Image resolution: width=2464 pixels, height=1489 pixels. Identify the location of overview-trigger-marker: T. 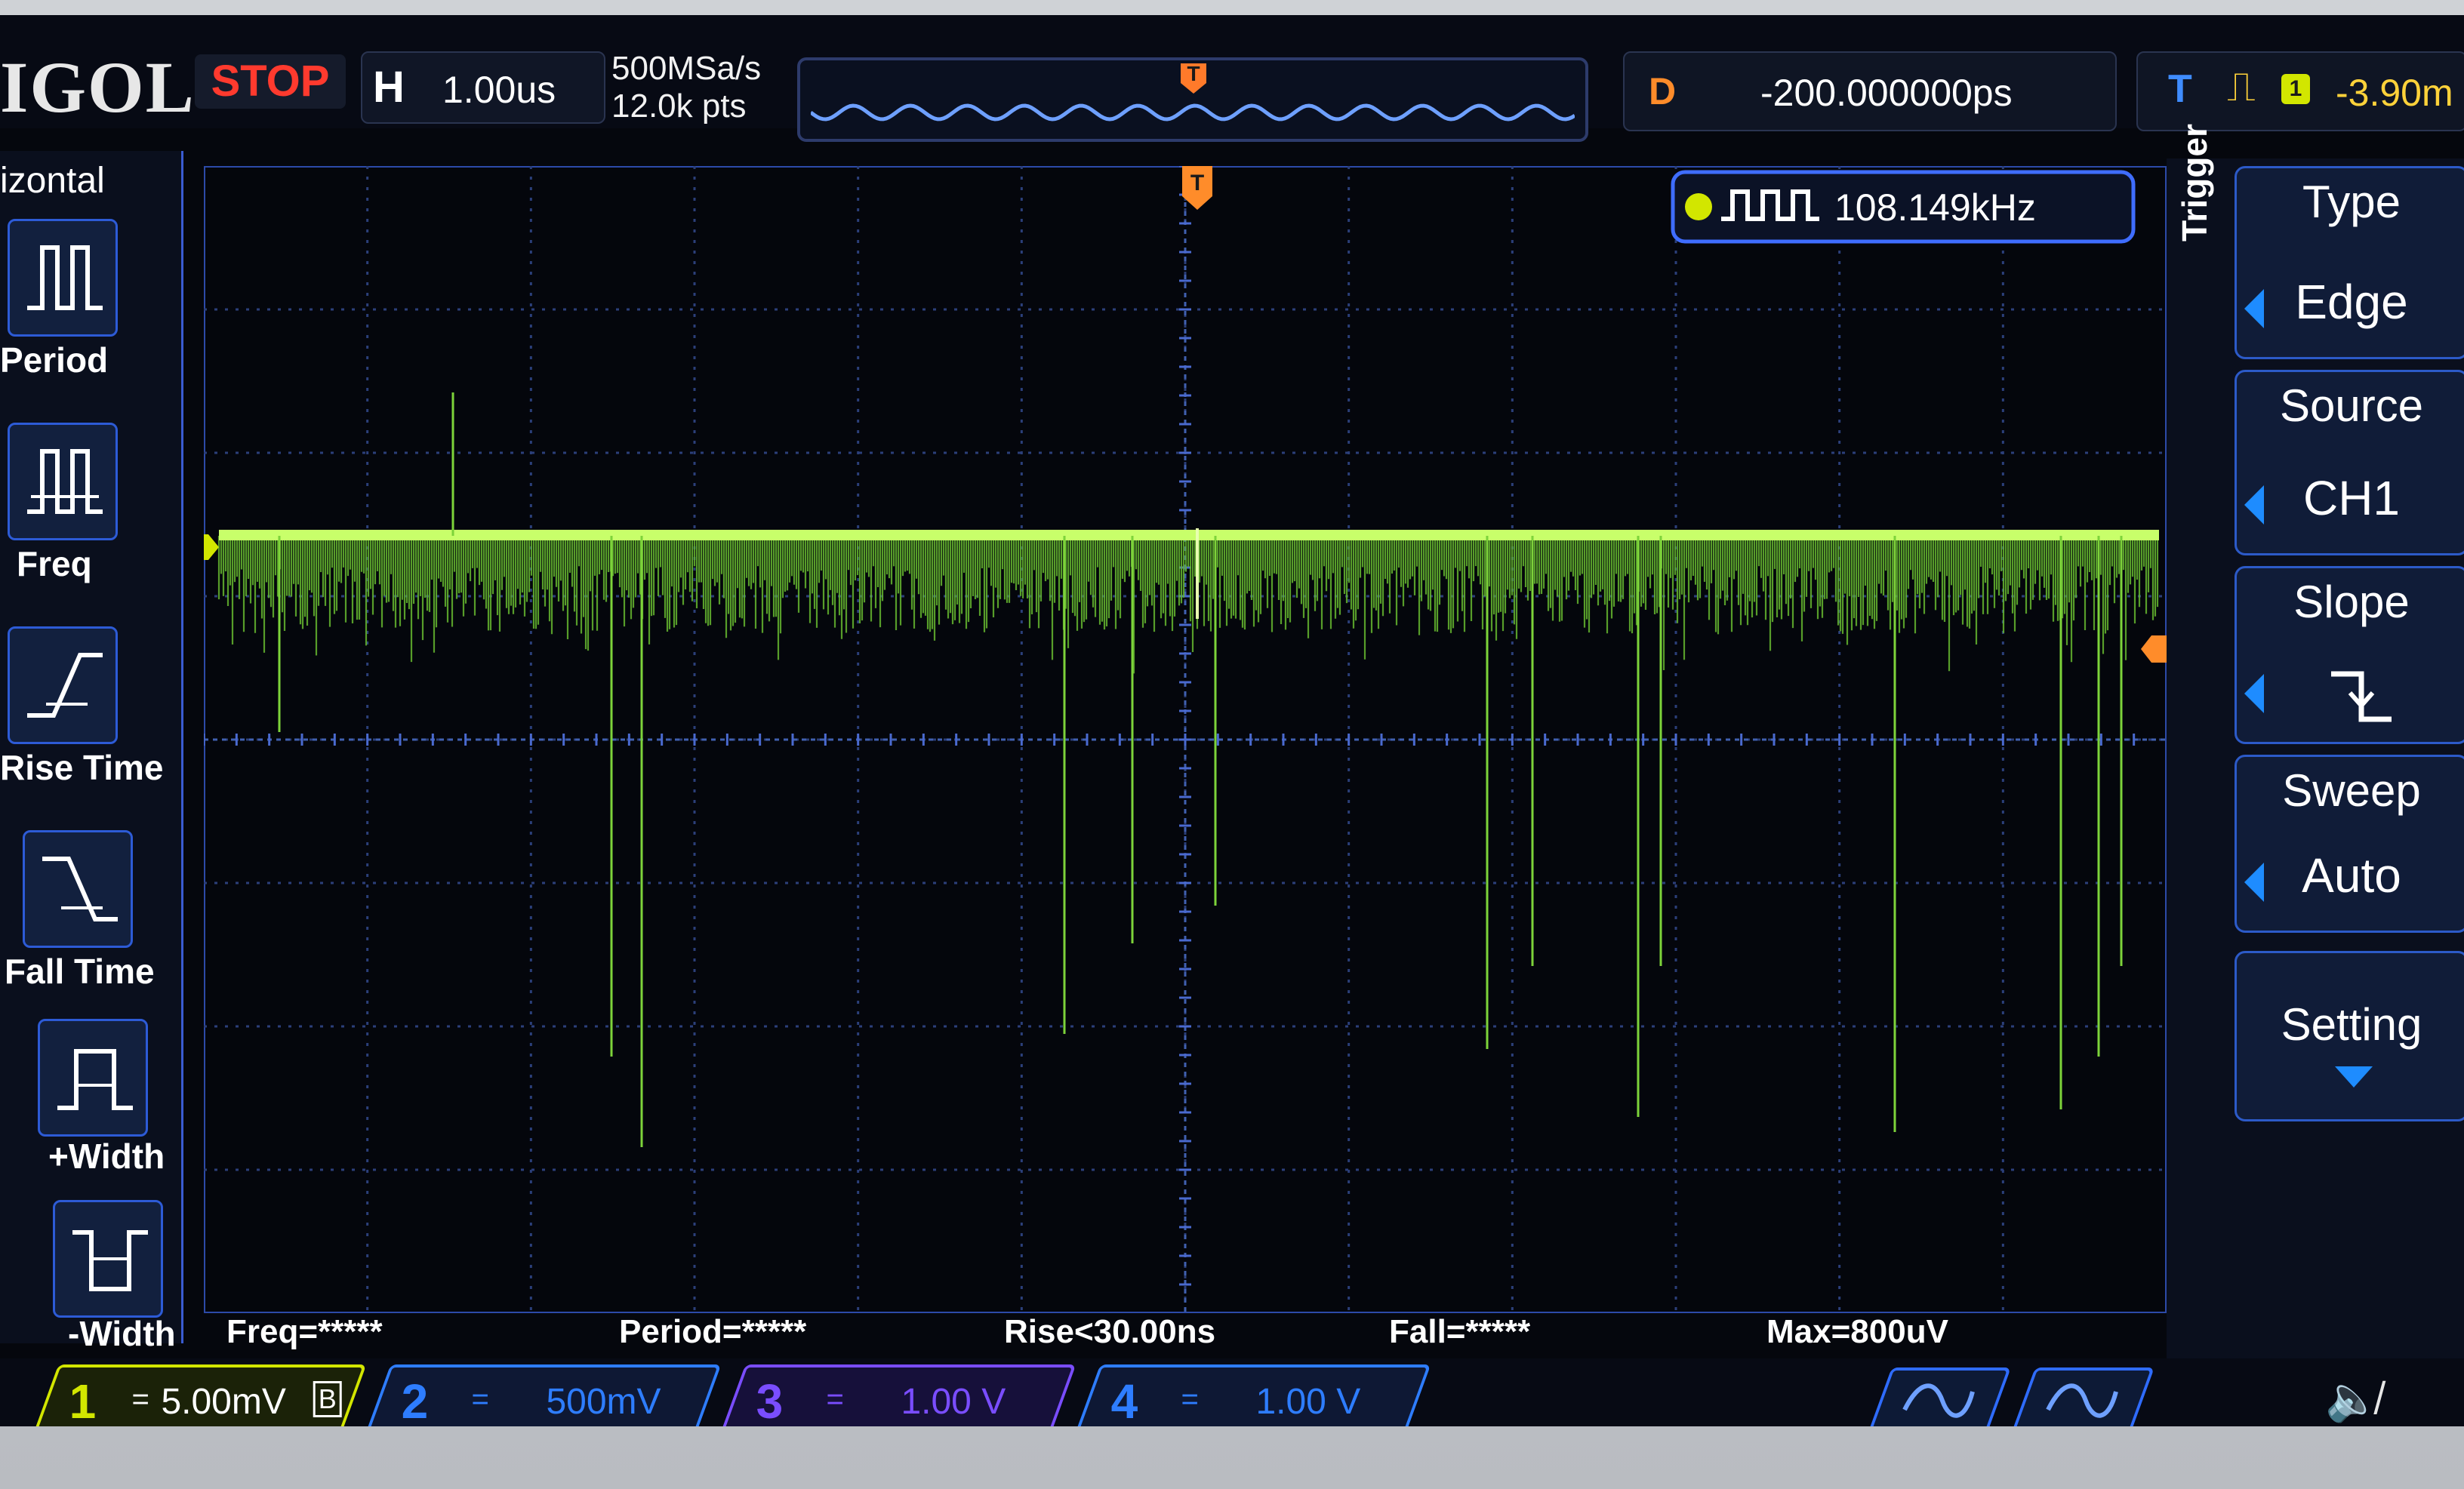
(1193, 78).